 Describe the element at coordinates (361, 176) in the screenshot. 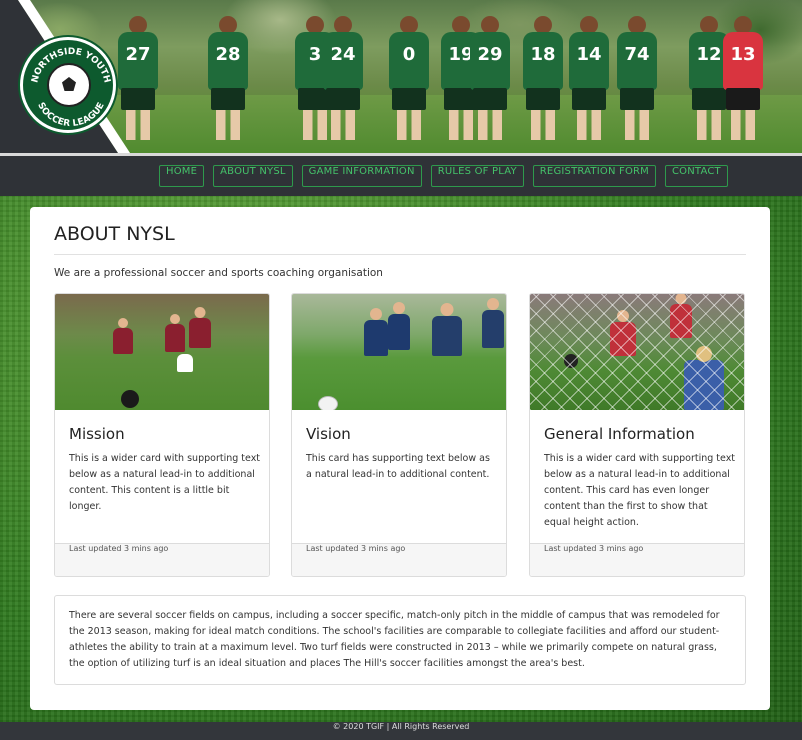

I see `nav-game-information: GAME INFORMATION` at that location.